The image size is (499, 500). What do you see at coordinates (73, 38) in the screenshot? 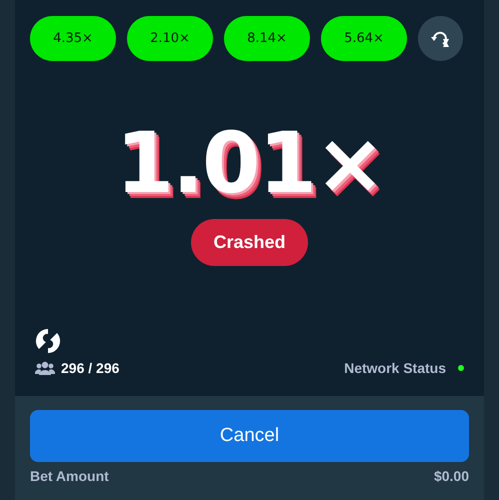
I see `multiplier-chip: 4.35×` at bounding box center [73, 38].